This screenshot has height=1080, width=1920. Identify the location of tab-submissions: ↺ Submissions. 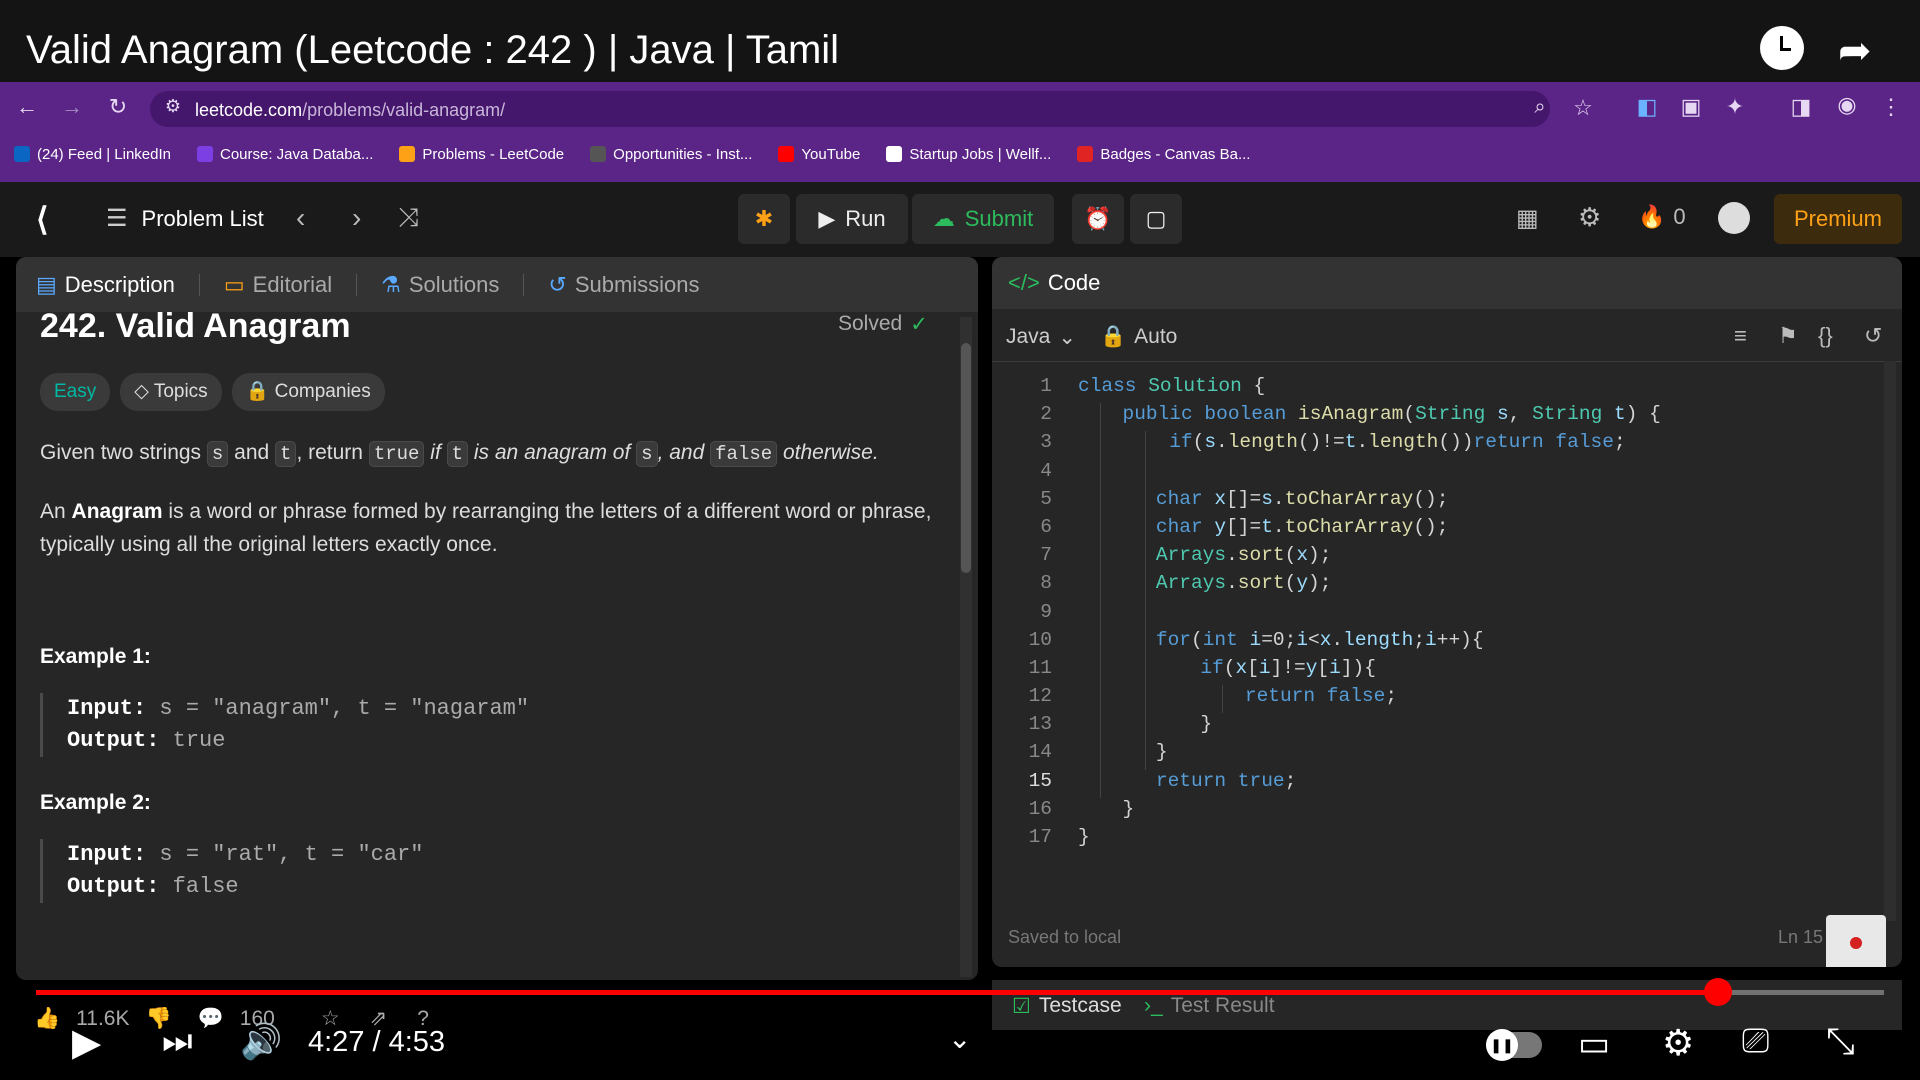
(623, 285).